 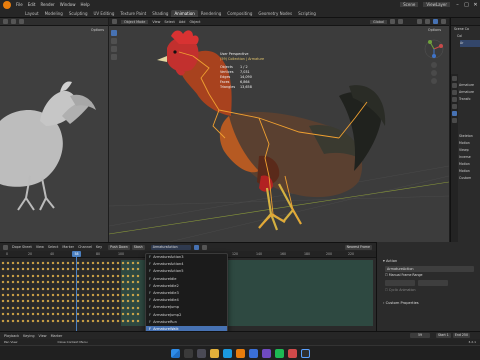 I want to click on material-shading-icon, so click(x=435, y=21).